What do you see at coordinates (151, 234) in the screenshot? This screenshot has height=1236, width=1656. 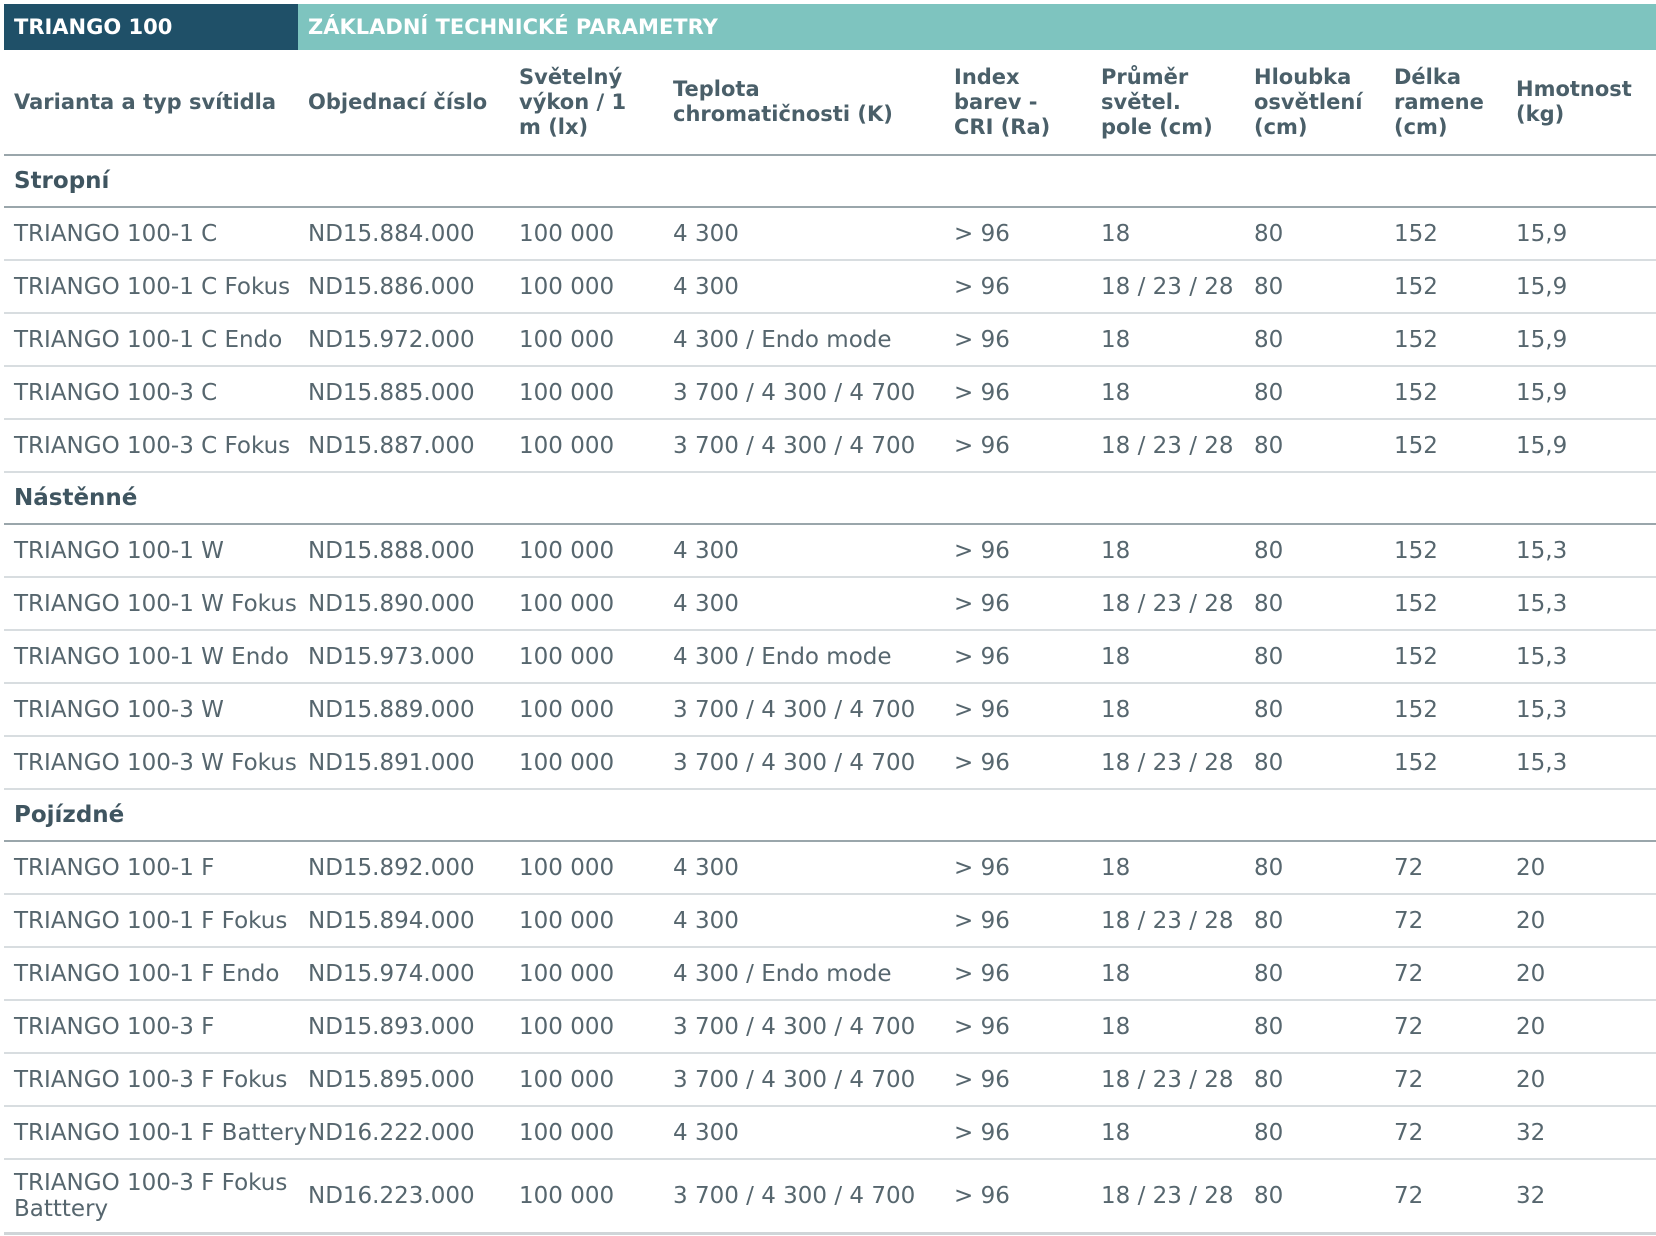 I see `cell-variant: TRIANGO 100-1 C` at bounding box center [151, 234].